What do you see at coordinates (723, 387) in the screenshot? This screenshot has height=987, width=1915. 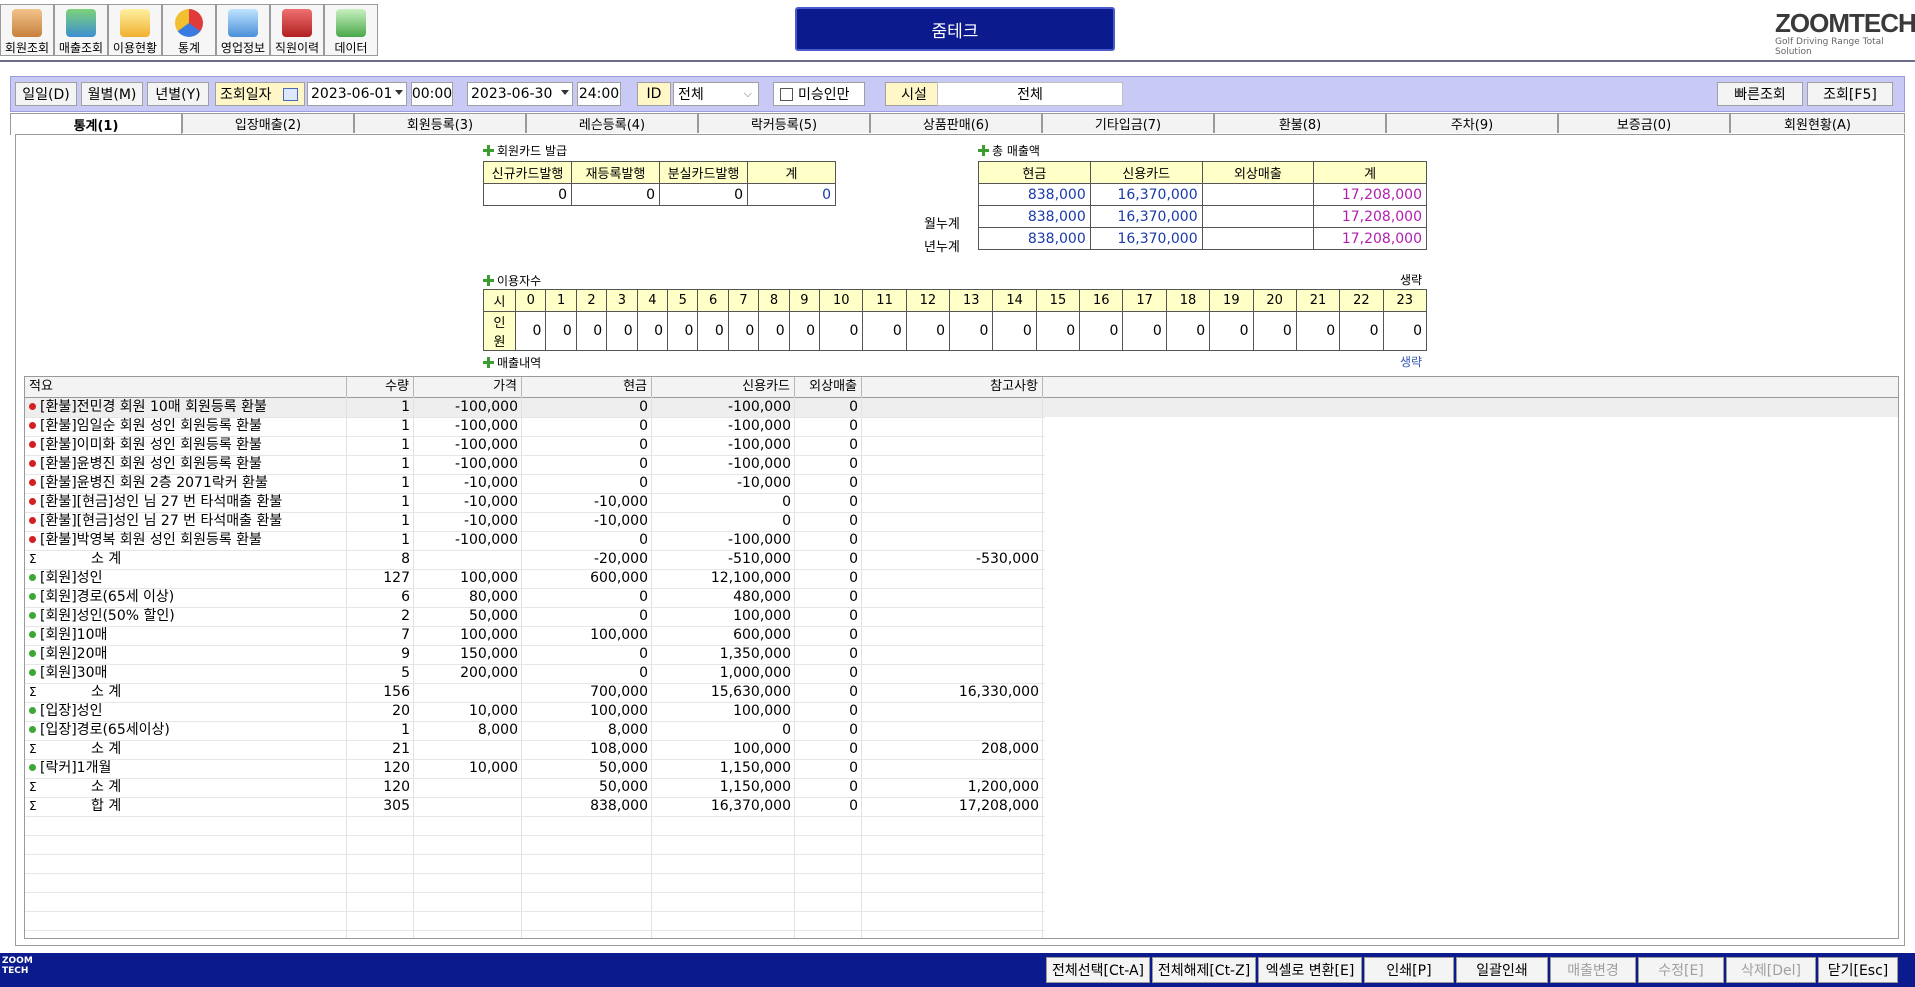 I see `column-card: 신용카드` at bounding box center [723, 387].